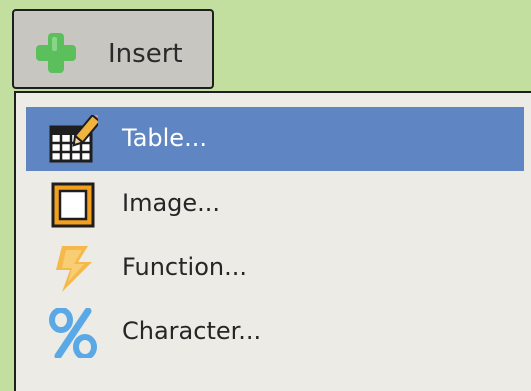  What do you see at coordinates (56, 53) in the screenshot?
I see `plus-icon` at bounding box center [56, 53].